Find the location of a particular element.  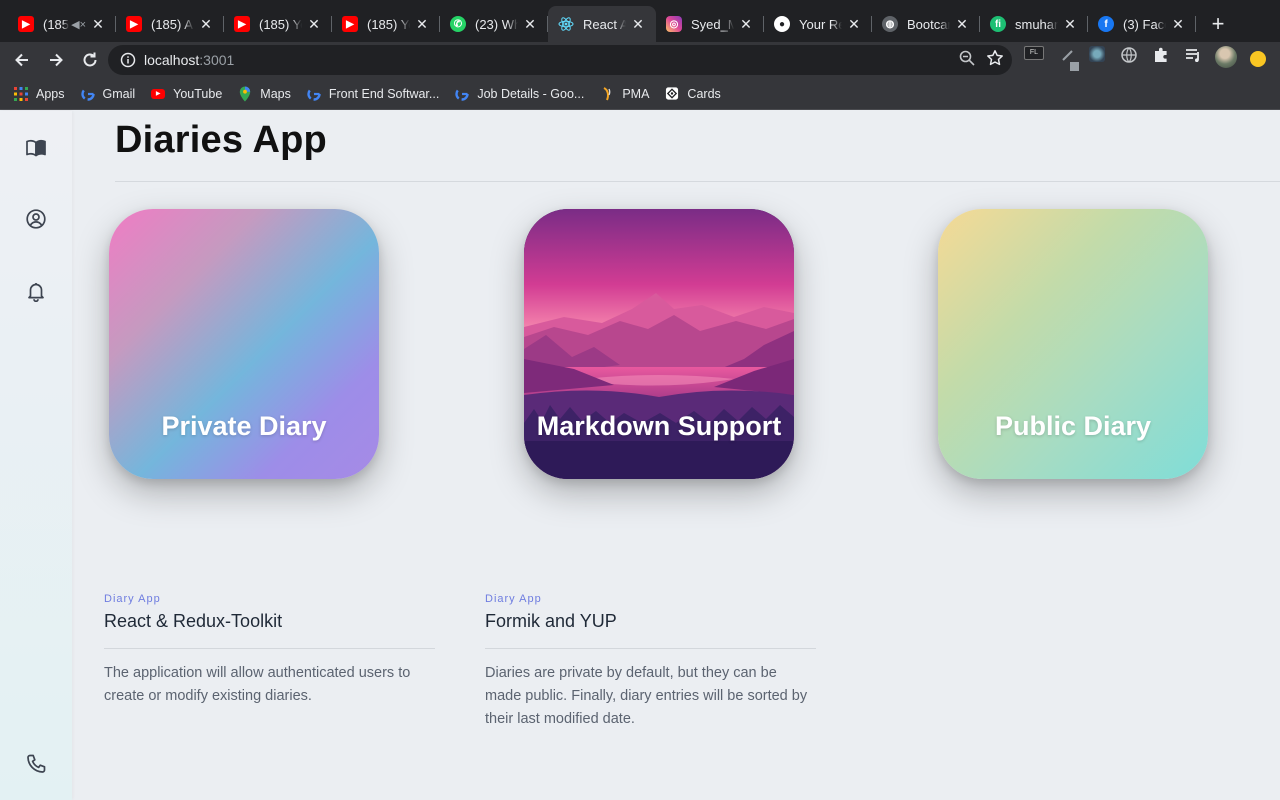

back-button is located at coordinates (22, 60).